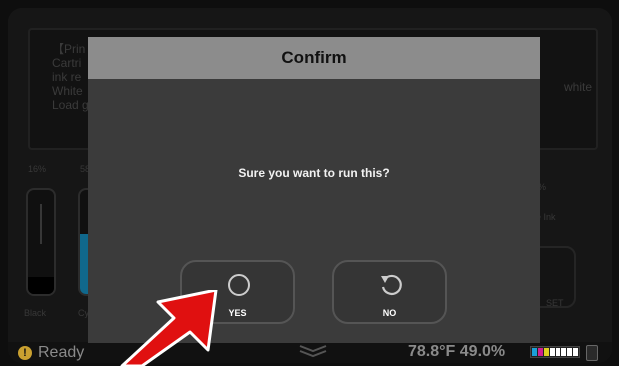 Image resolution: width=619 pixels, height=366 pixels. What do you see at coordinates (169, 328) in the screenshot?
I see `pointer-arrow-icon` at bounding box center [169, 328].